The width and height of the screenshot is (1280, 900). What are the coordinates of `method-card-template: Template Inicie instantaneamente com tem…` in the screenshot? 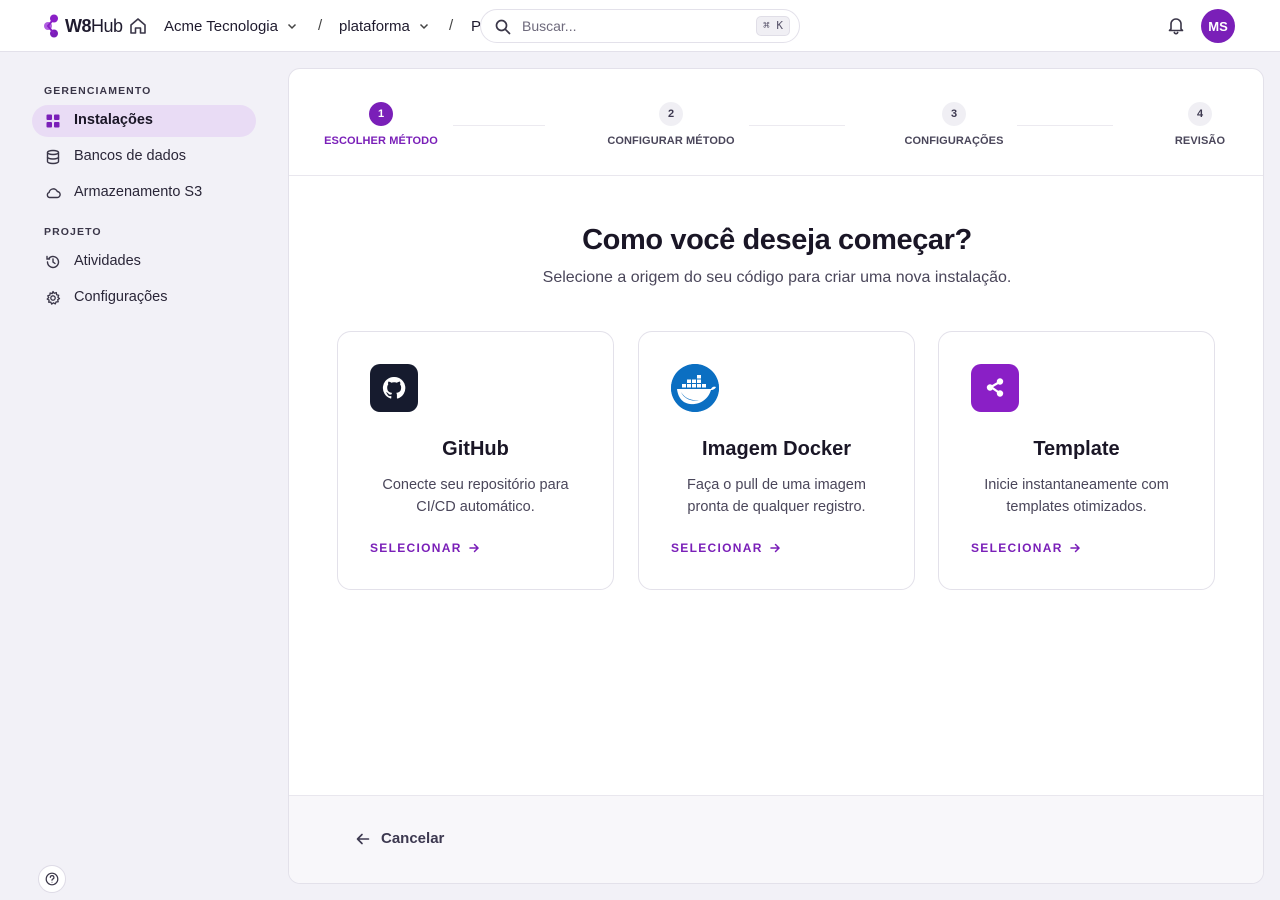 It's located at (1076, 460).